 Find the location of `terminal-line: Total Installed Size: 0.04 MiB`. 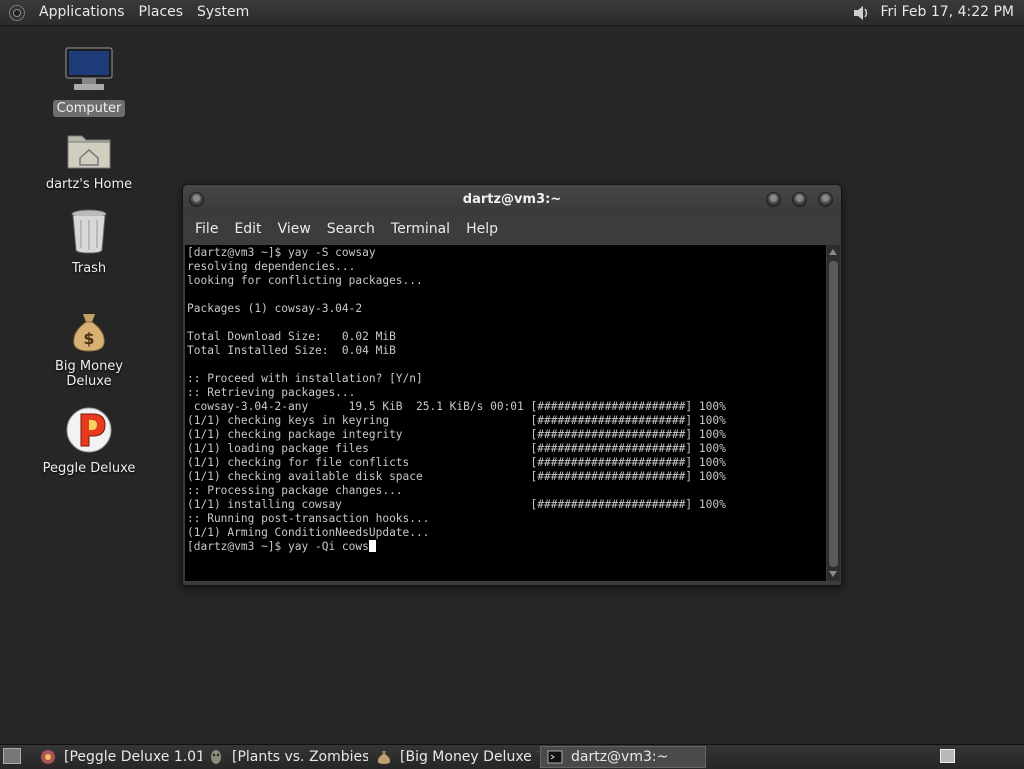

terminal-line: Total Installed Size: 0.04 MiB is located at coordinates (291, 350).